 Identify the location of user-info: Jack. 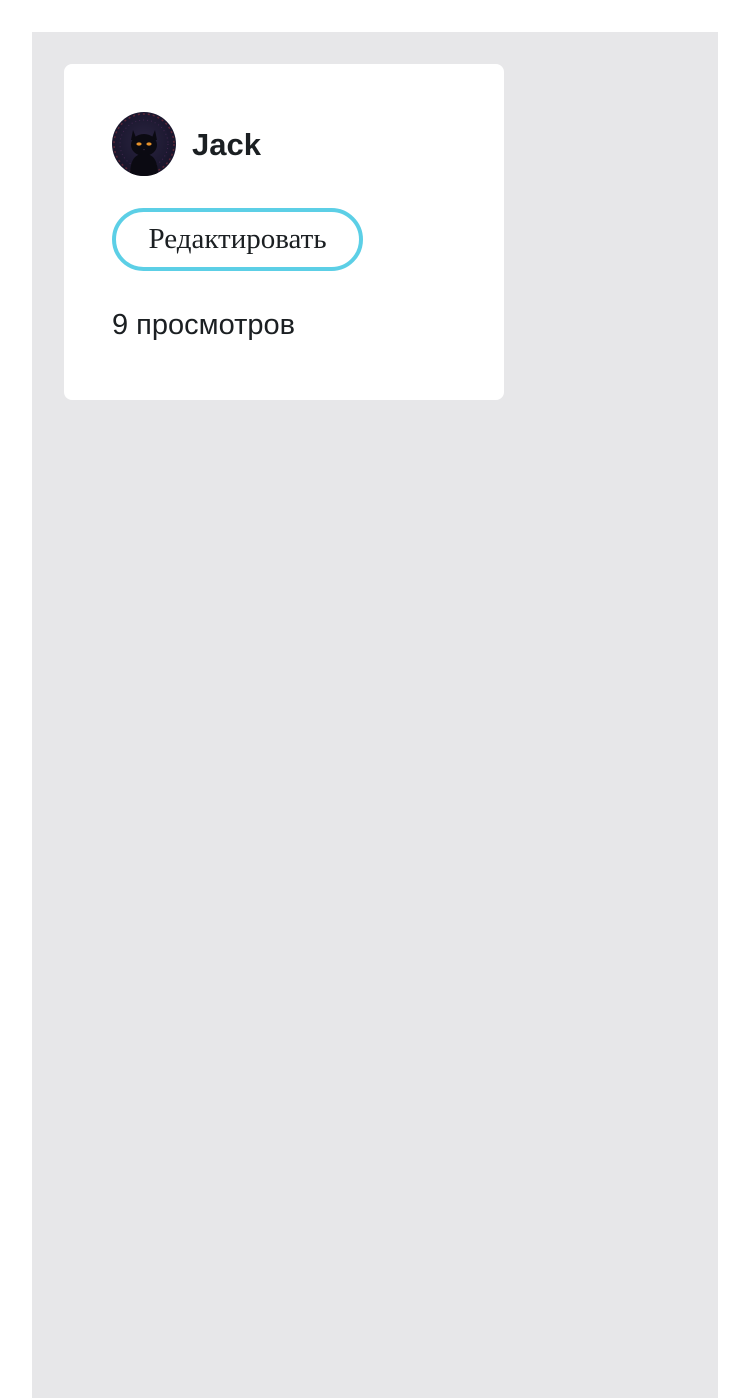
(186, 144).